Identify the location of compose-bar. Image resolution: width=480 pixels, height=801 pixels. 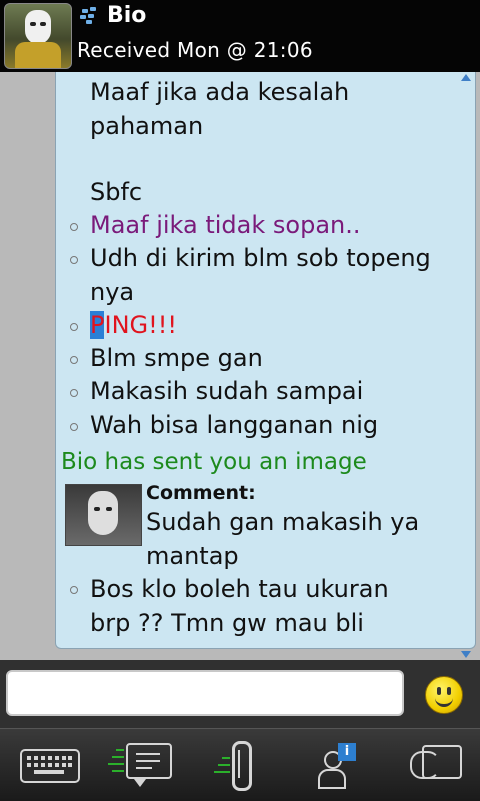
(240, 694).